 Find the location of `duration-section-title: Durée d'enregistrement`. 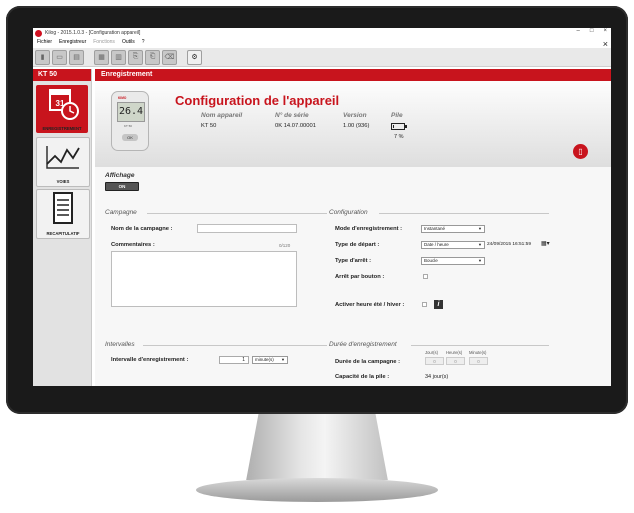

duration-section-title: Durée d'enregistrement is located at coordinates (363, 344).